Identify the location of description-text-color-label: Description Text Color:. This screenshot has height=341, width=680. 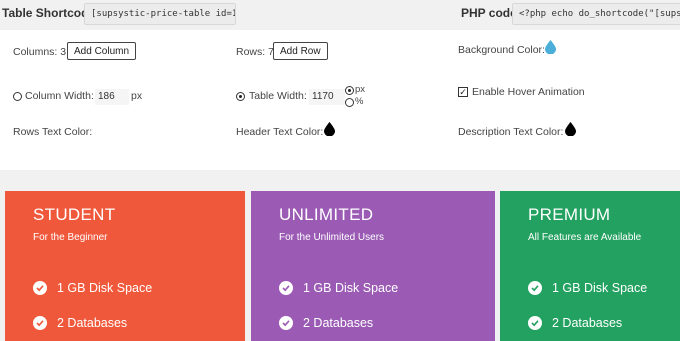
(511, 132).